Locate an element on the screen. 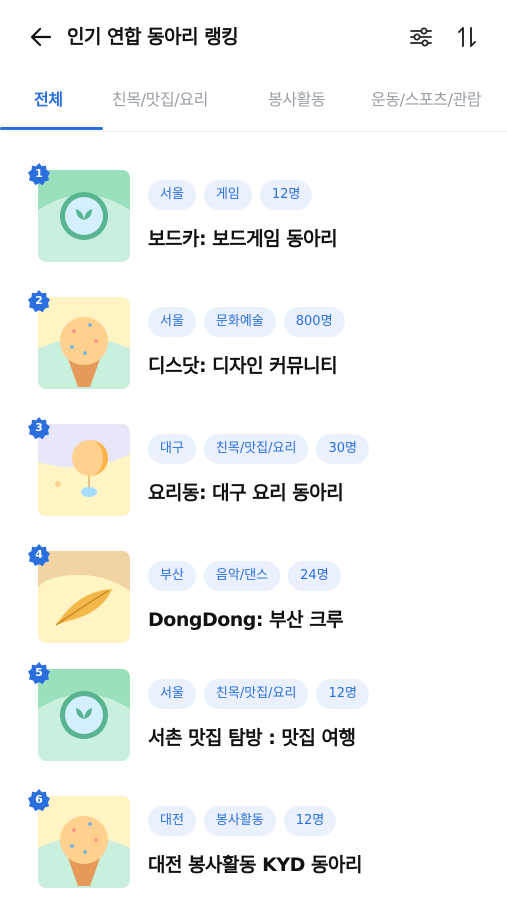 Image resolution: width=507 pixels, height=900 pixels. tab-all: 전체 is located at coordinates (48, 103).